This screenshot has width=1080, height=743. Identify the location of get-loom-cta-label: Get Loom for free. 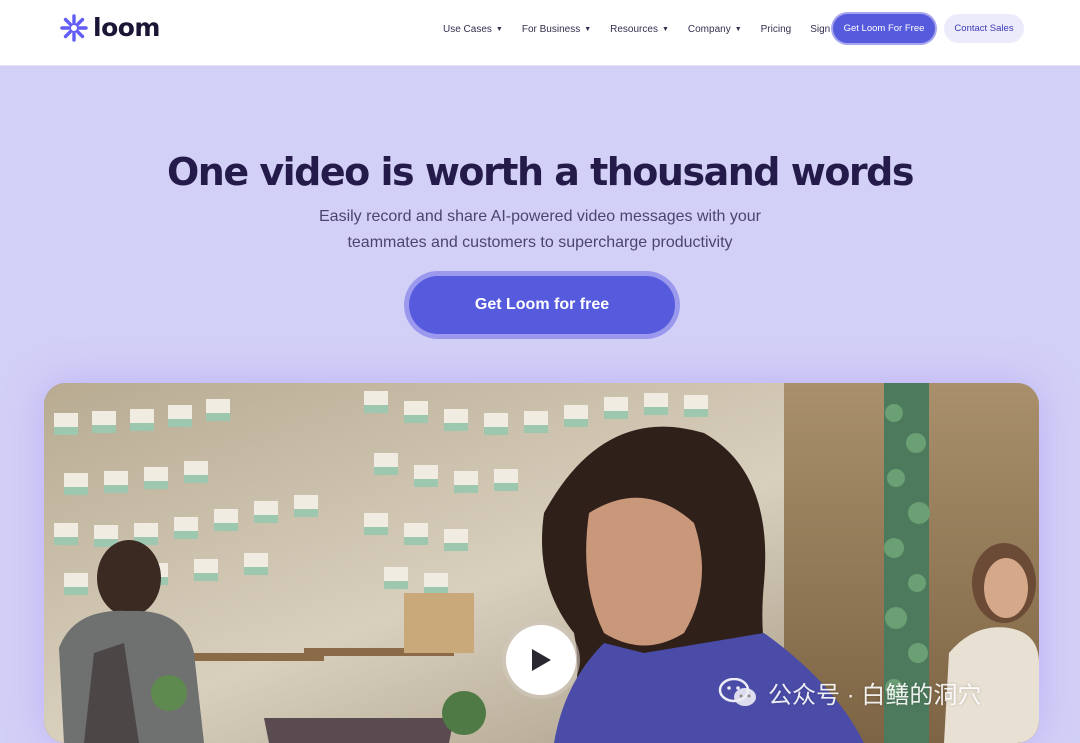
(542, 305).